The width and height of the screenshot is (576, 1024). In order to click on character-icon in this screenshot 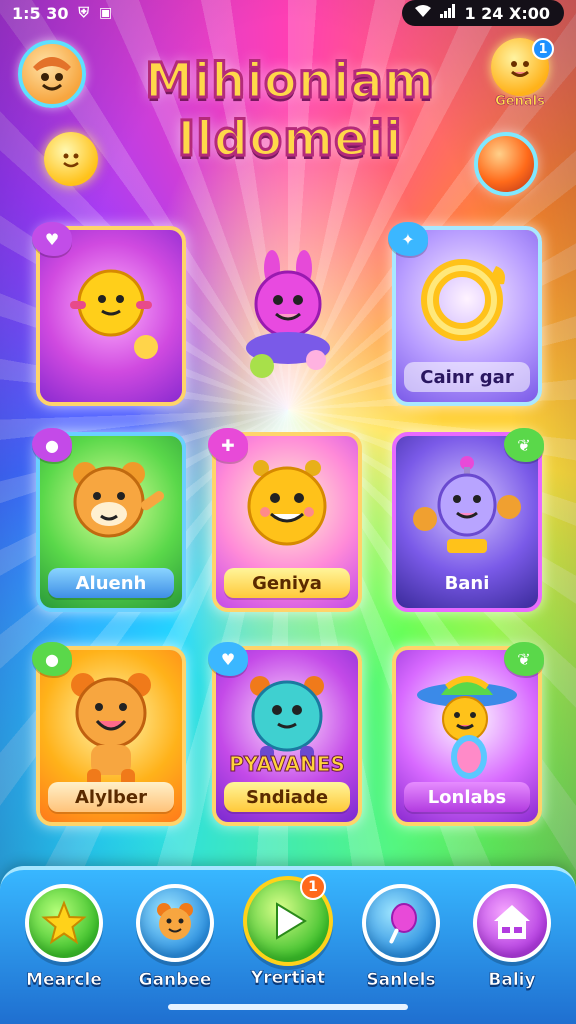, I will do `click(175, 921)`.